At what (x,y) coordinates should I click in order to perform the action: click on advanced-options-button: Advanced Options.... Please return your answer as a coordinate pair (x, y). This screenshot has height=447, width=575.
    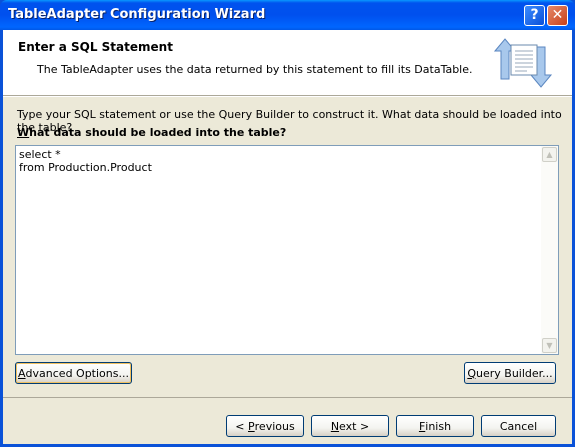
    Looking at the image, I should click on (73, 373).